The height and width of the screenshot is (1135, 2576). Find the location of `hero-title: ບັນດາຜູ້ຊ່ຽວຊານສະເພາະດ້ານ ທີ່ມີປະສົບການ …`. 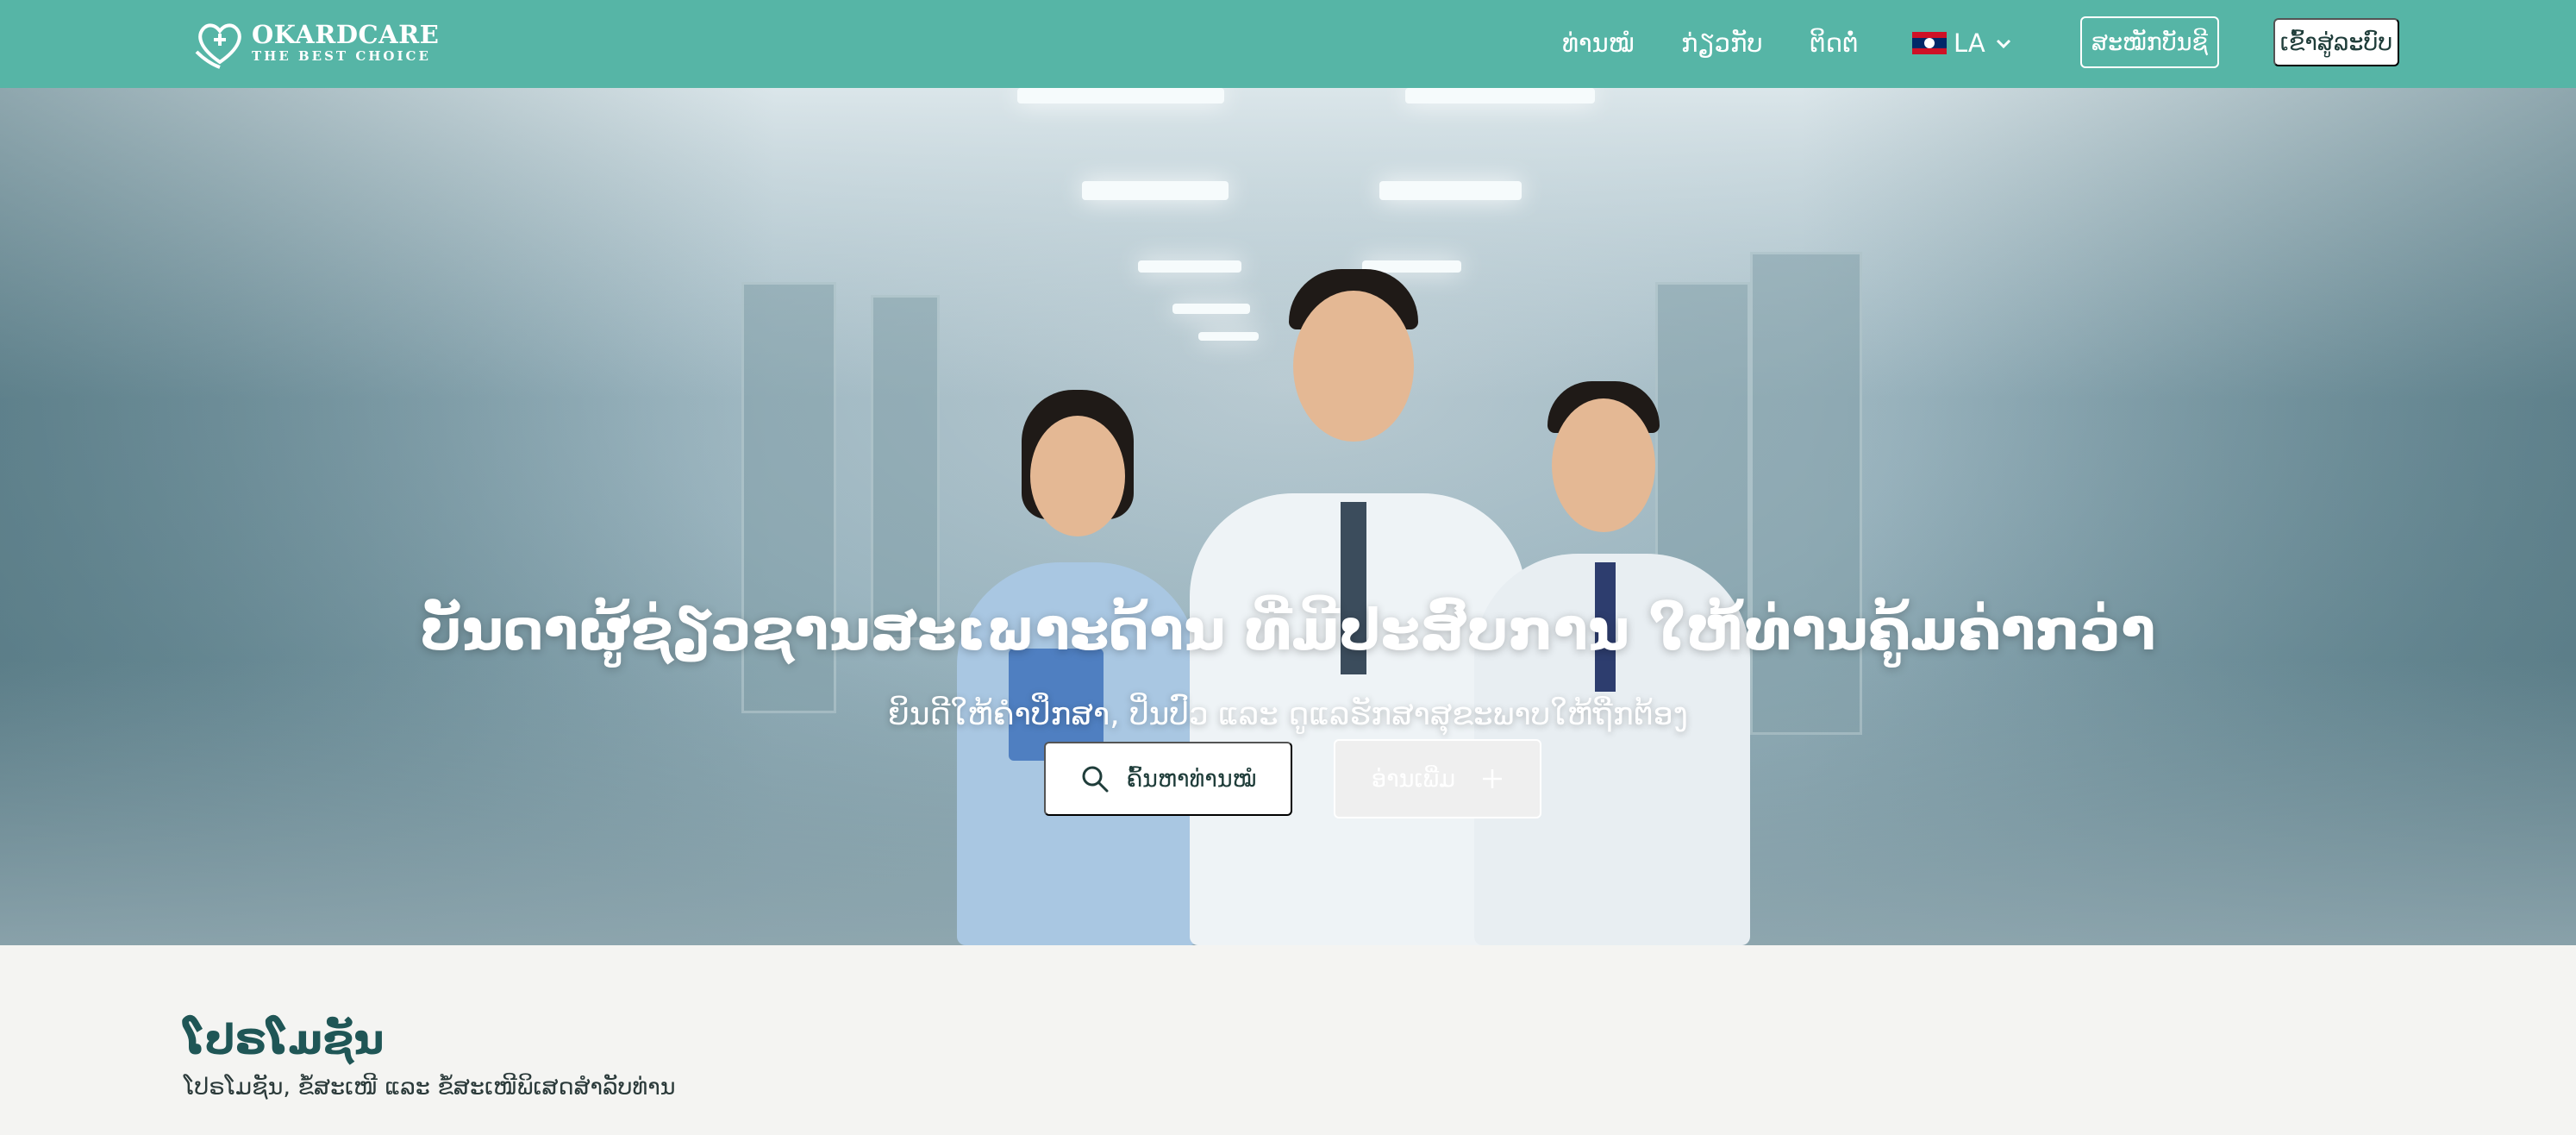

hero-title: ບັນດາຜູ້ຊ່ຽວຊານສະເພາະດ້ານ ທີ່ມີປະສົບການ … is located at coordinates (1288, 630).